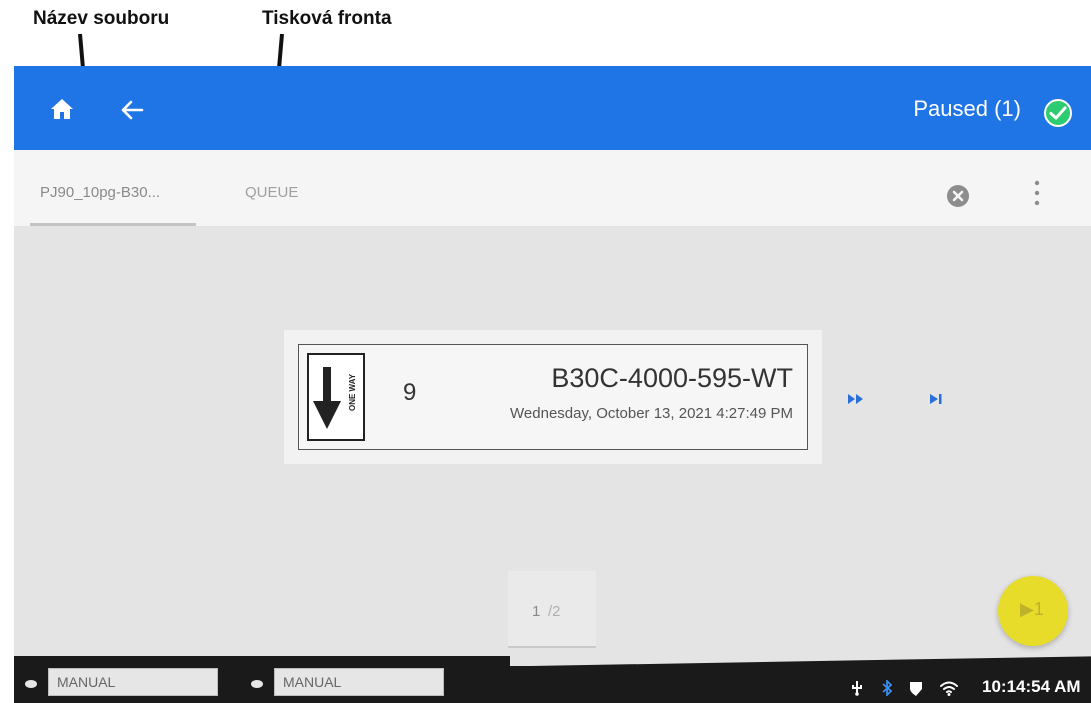 The height and width of the screenshot is (703, 1091). Describe the element at coordinates (271, 192) in the screenshot. I see `tab-queue: QUEUE` at that location.